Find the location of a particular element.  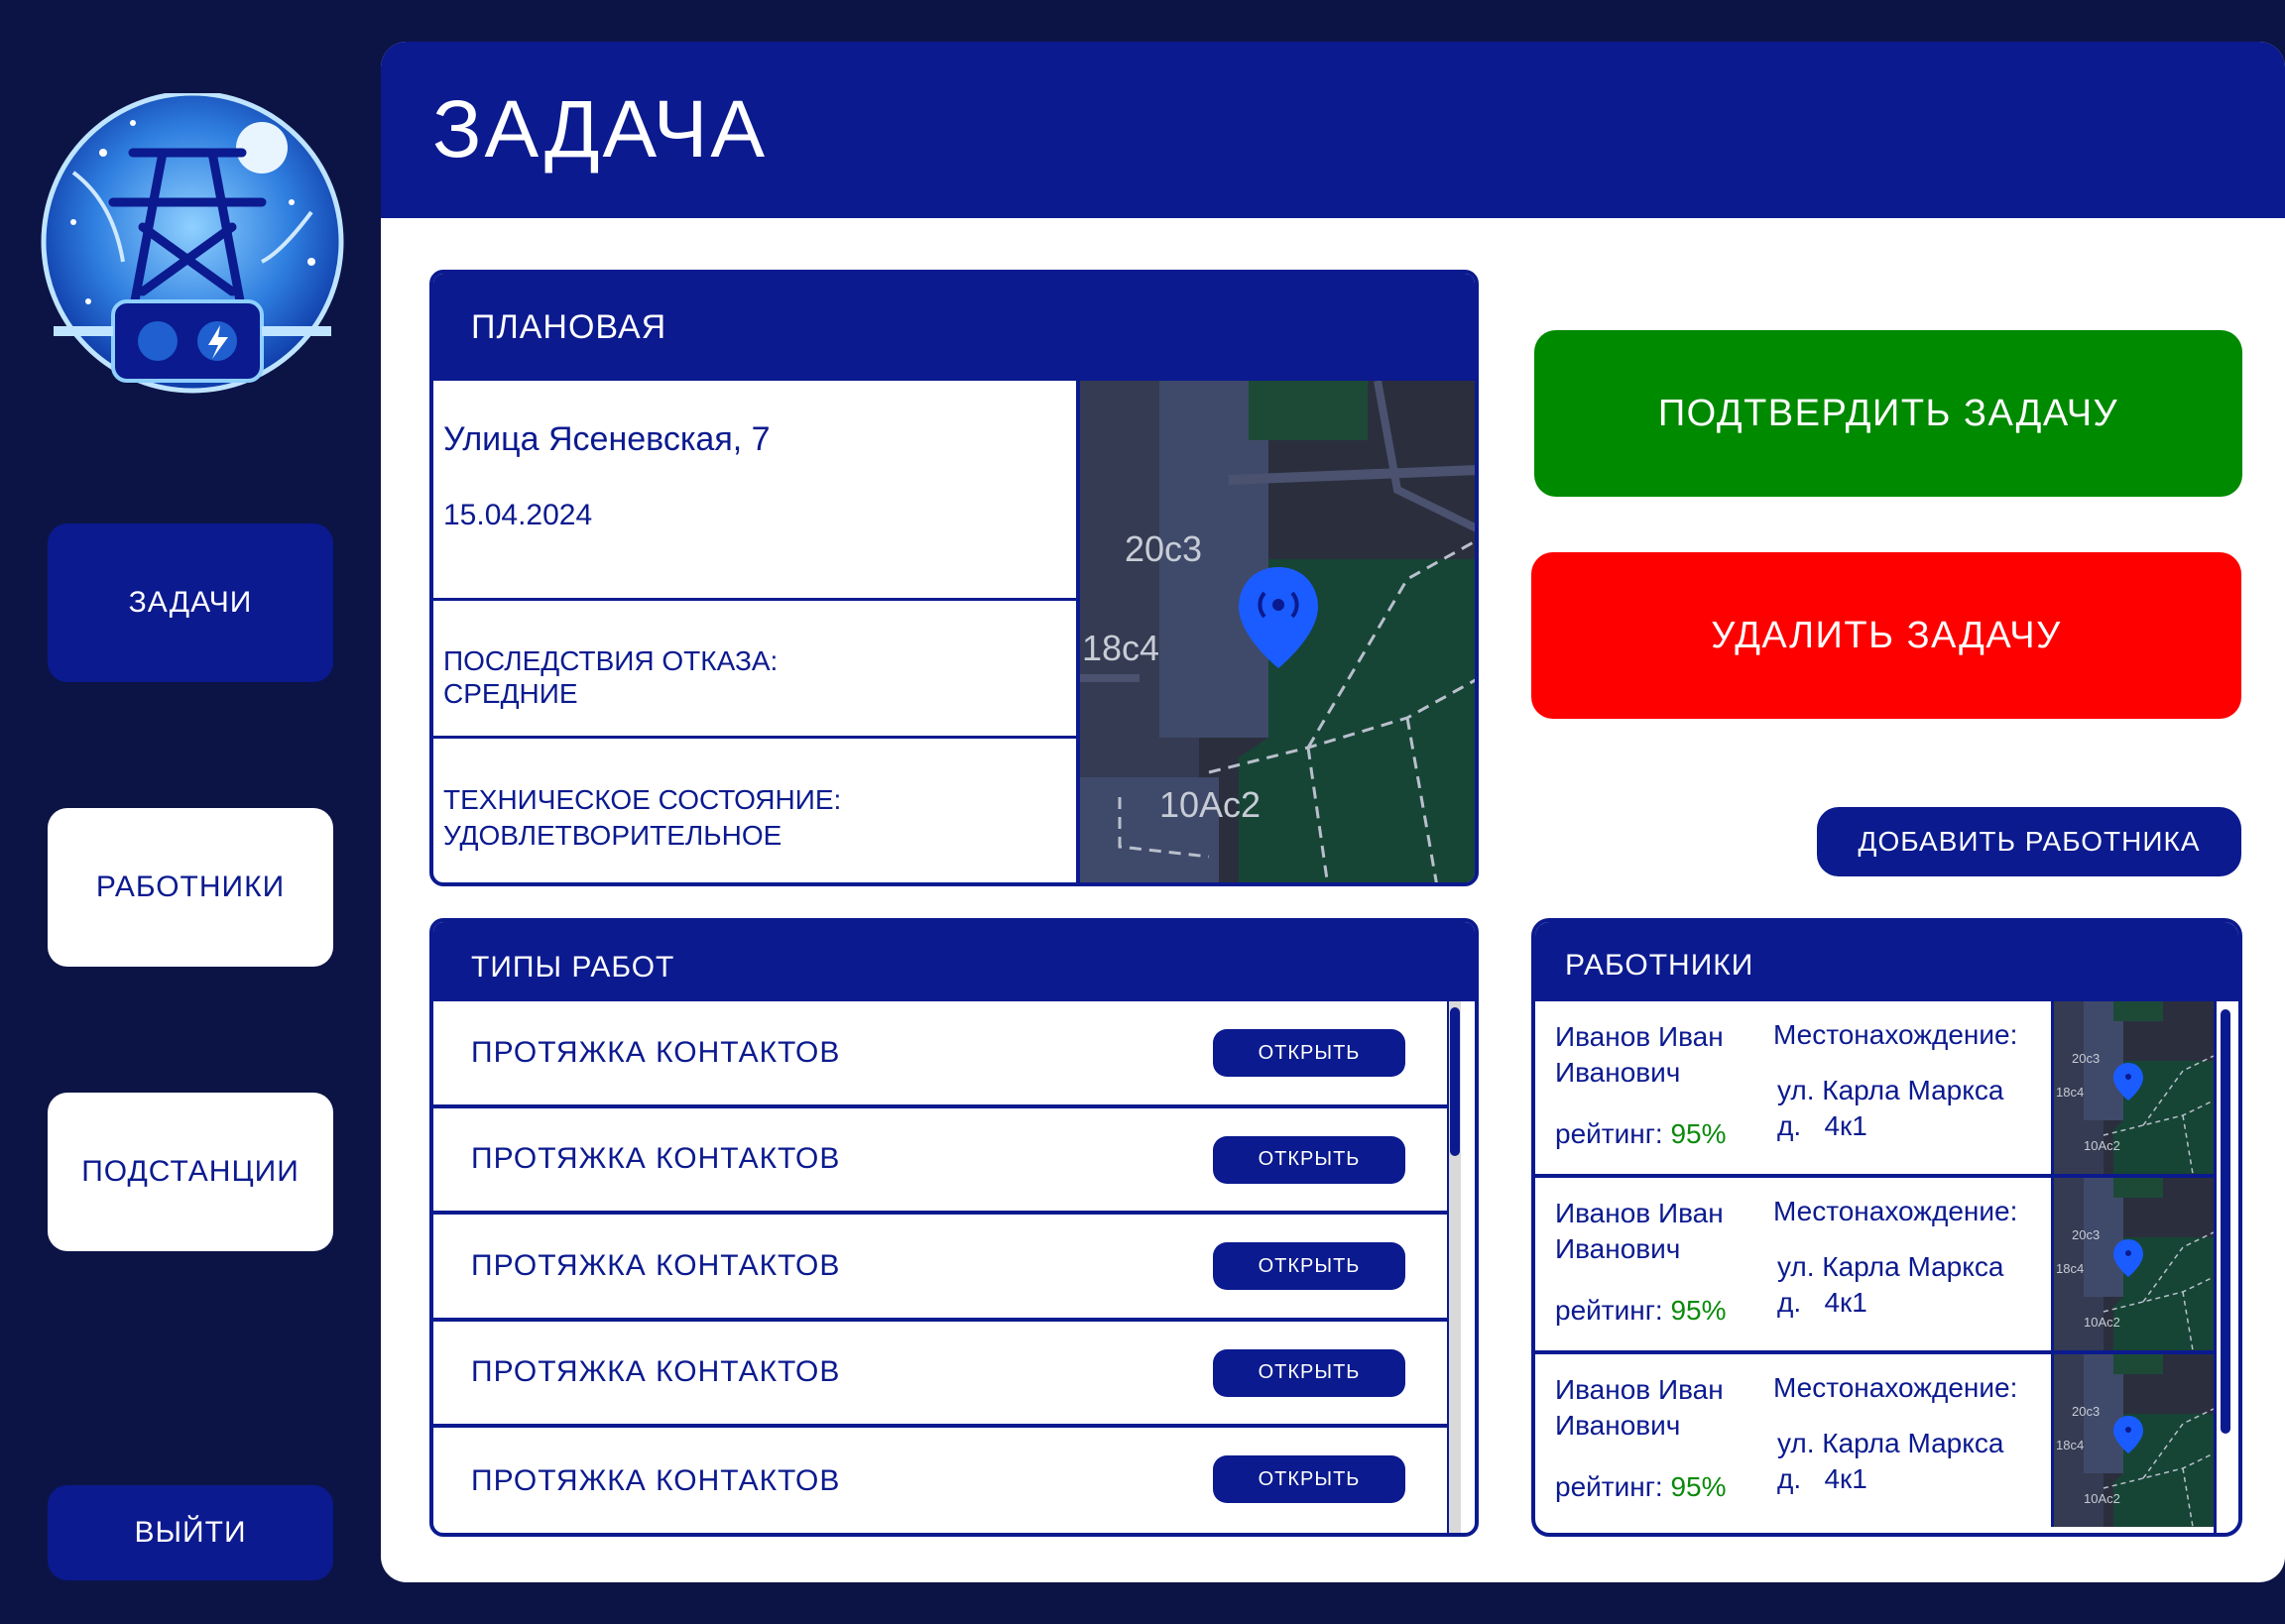

work-types-scrollbar is located at coordinates (1454, 1267).